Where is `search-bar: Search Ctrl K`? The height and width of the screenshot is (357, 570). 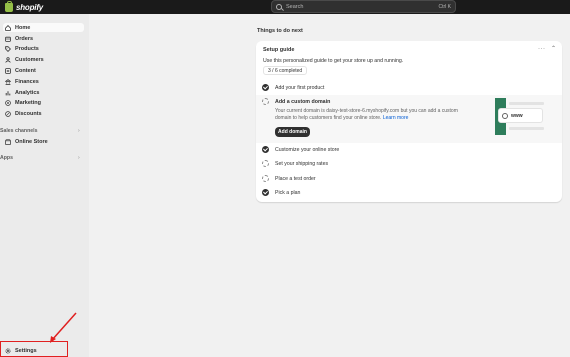
search-bar: Search Ctrl K is located at coordinates (363, 6).